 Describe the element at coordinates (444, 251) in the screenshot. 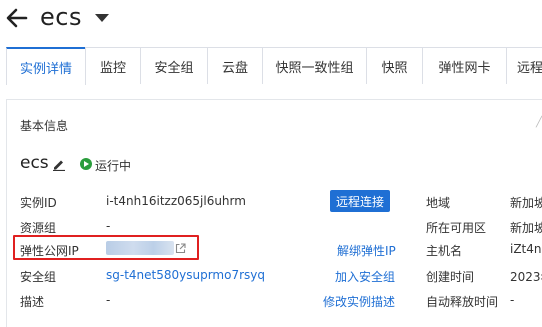

I see `hostname-label: 主机名` at that location.